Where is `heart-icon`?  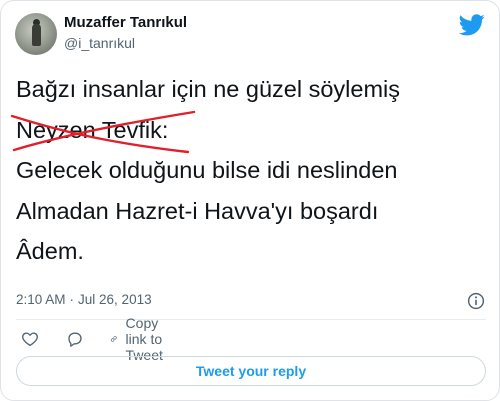
heart-icon is located at coordinates (30, 339).